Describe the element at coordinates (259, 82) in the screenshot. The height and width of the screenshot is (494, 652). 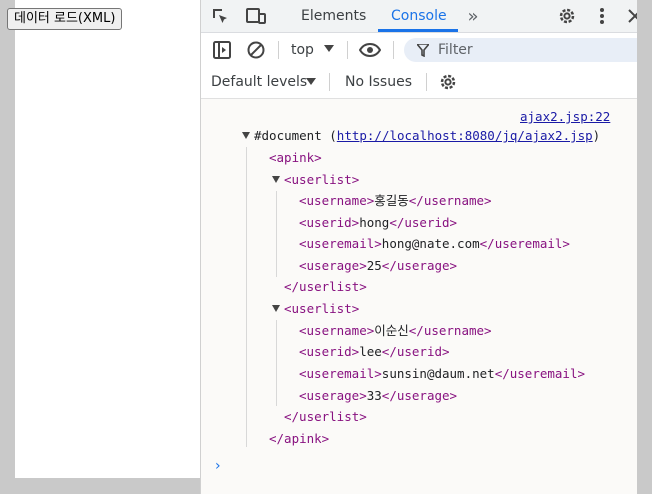
I see `default-levels-dropdown: Default levels` at that location.